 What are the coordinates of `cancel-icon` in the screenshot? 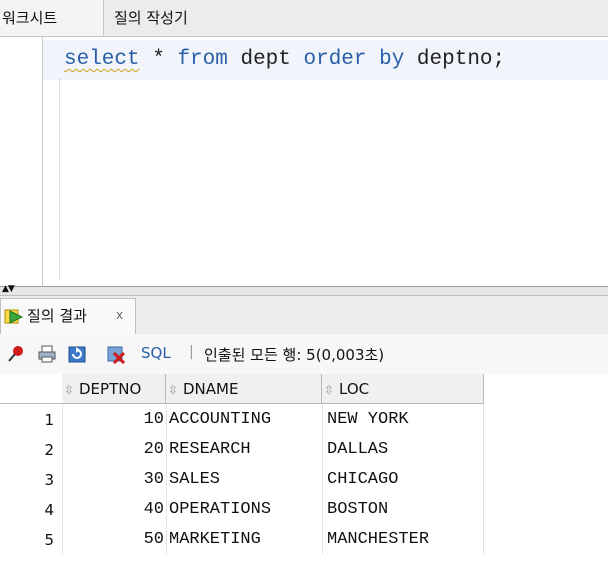 It's located at (116, 354).